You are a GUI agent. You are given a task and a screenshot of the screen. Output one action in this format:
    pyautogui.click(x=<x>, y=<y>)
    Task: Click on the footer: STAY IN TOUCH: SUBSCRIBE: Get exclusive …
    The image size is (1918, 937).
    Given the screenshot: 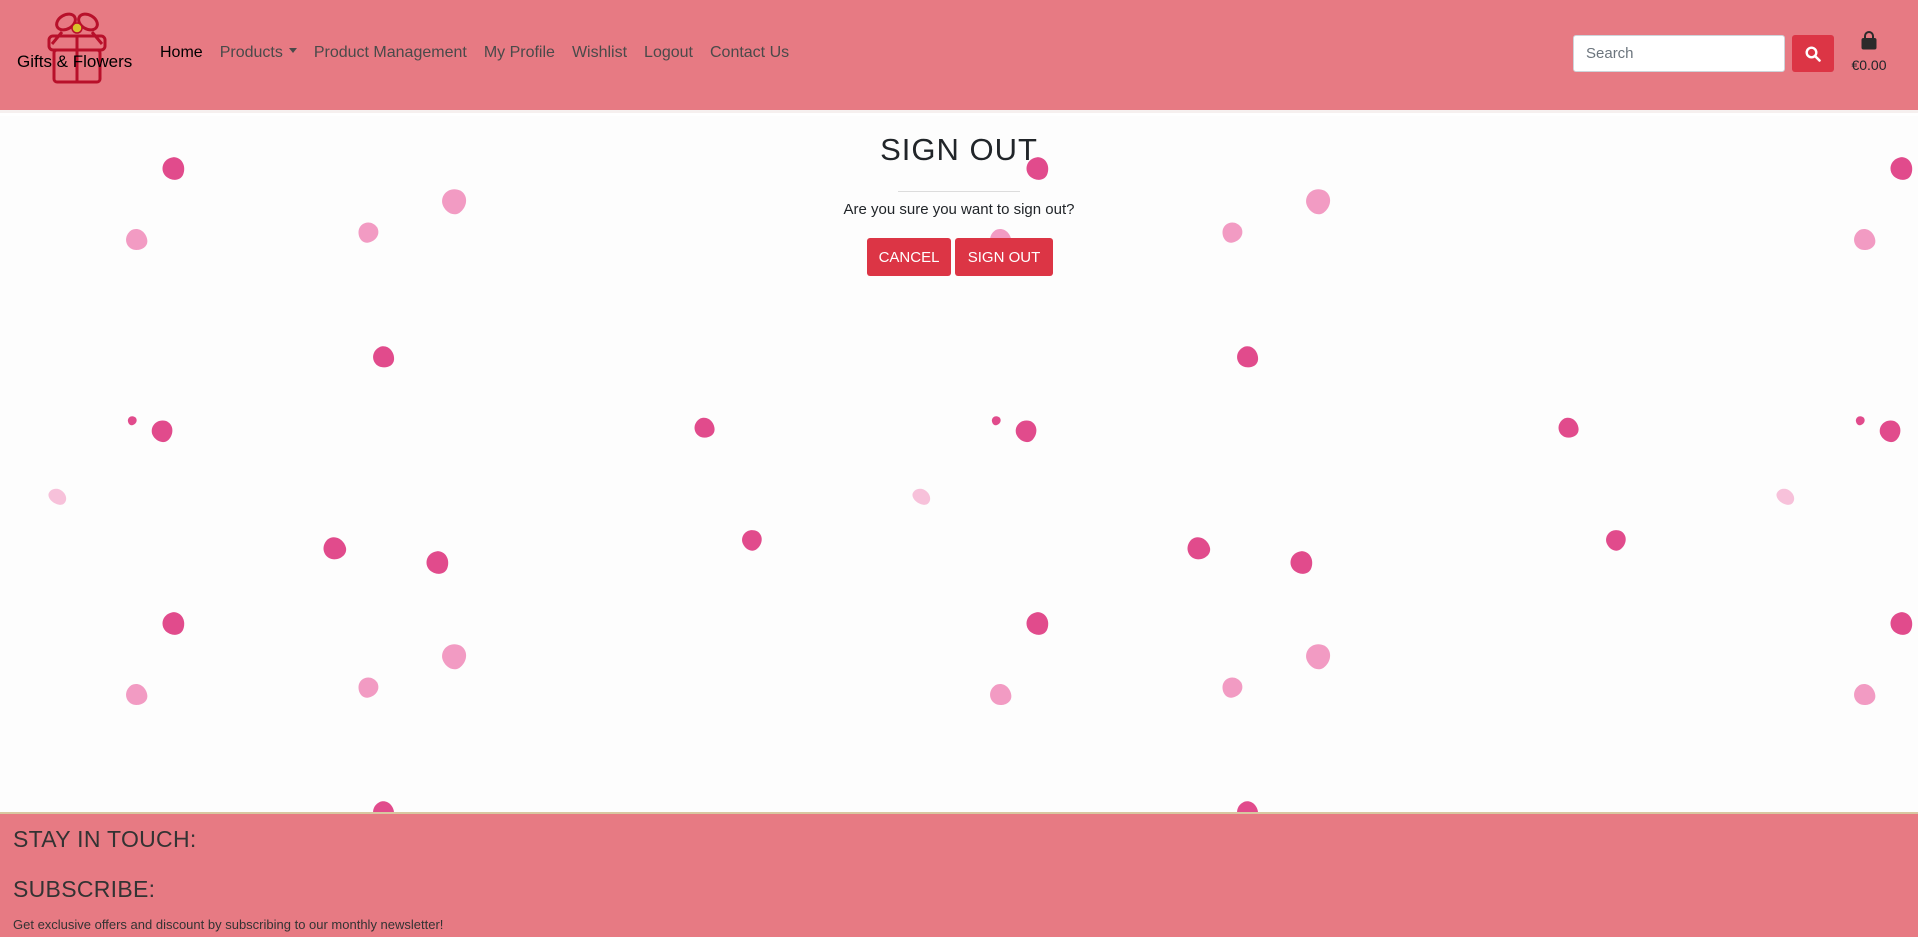 What is the action you would take?
    pyautogui.click(x=959, y=874)
    